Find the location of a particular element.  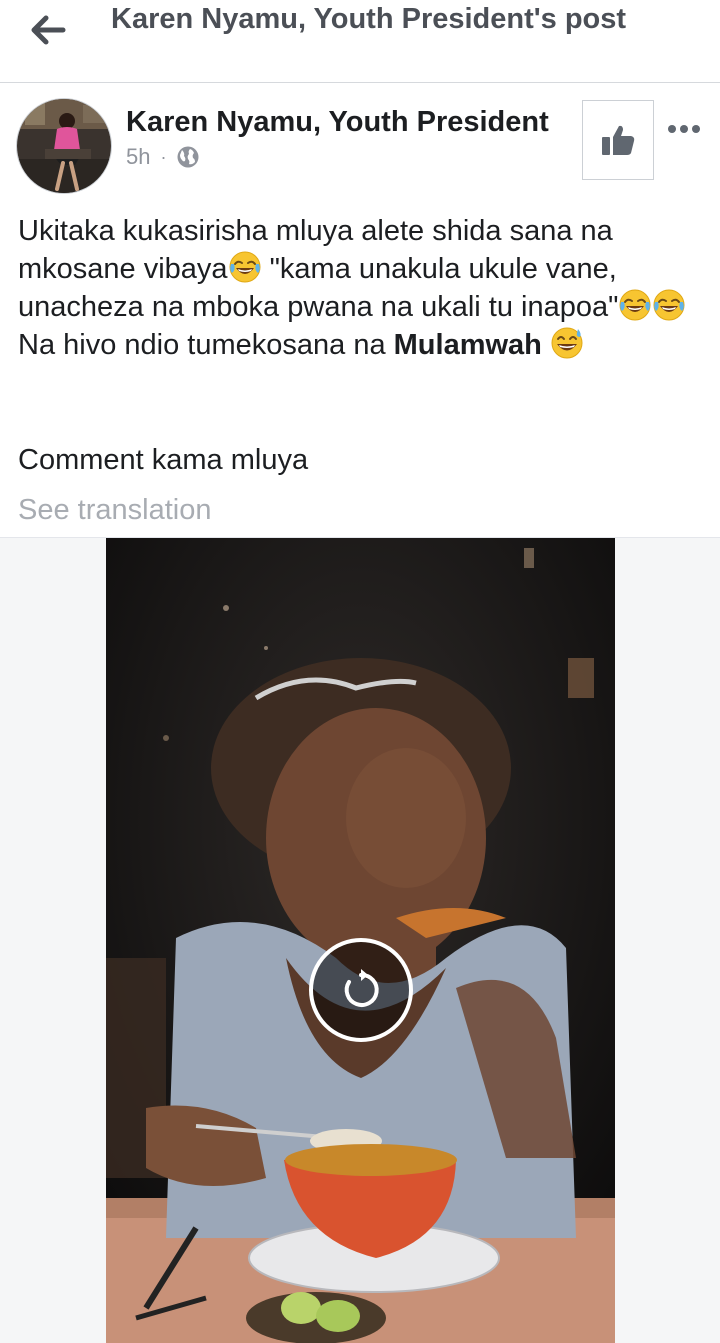

back-button is located at coordinates (48, 30).